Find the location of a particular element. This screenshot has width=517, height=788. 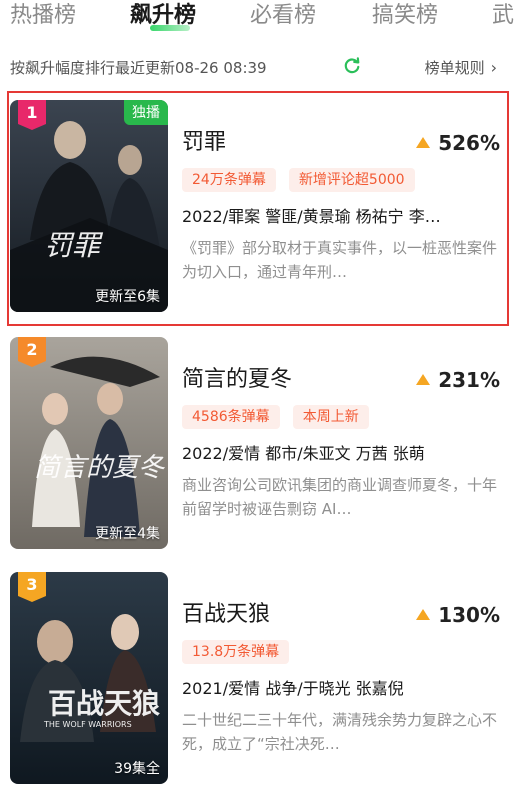

poster: 简言的夏冬 2 更新至4集 is located at coordinates (89, 443).